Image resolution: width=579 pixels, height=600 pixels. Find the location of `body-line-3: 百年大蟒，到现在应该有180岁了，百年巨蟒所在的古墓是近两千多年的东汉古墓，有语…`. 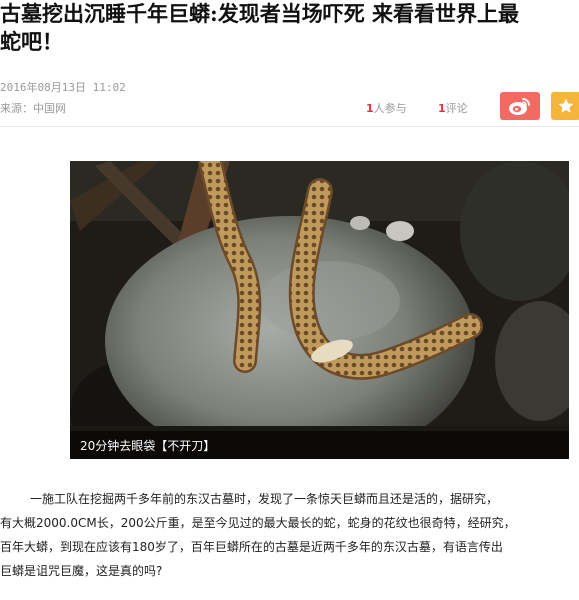

body-line-3: 百年大蟒，到现在应该有180岁了，百年巨蟒所在的古墓是近两千多年的东汉古墓，有语… is located at coordinates (251, 547).